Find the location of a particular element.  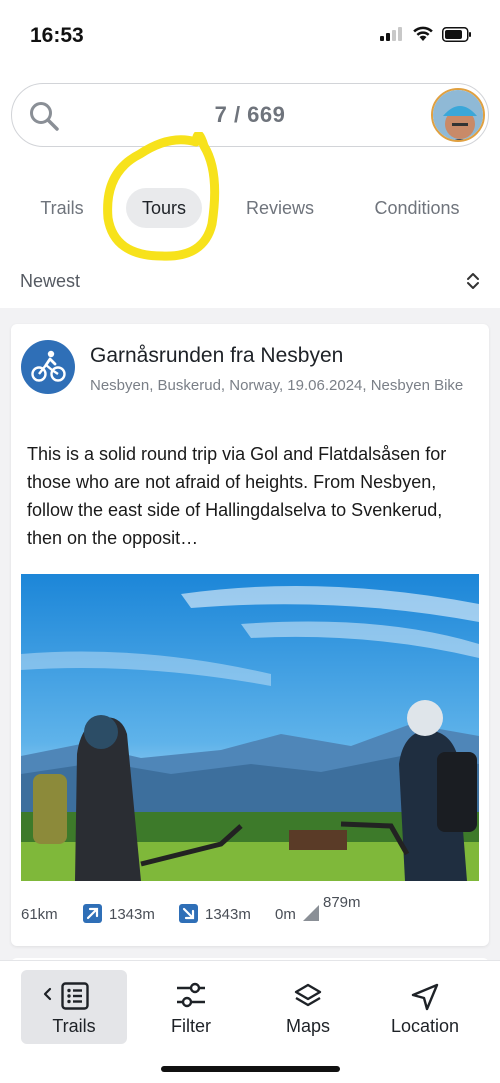

home-indicator is located at coordinates (250, 1069).